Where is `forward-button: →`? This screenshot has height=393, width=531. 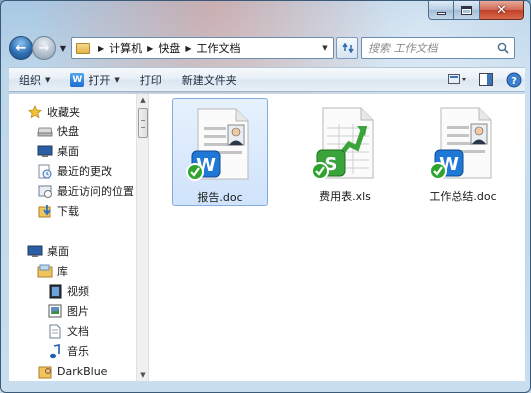
forward-button: → is located at coordinates (44, 48).